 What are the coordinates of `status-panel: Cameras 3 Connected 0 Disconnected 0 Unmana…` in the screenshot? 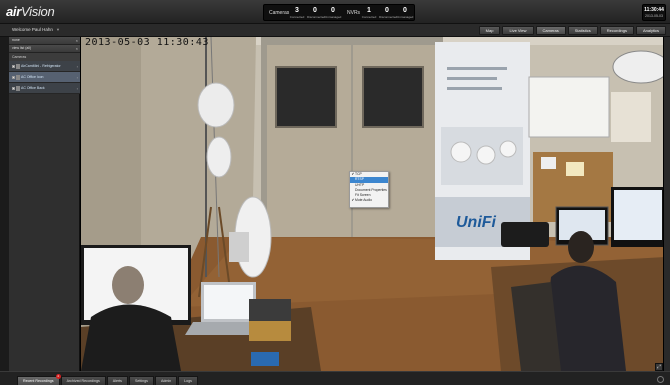 It's located at (339, 12).